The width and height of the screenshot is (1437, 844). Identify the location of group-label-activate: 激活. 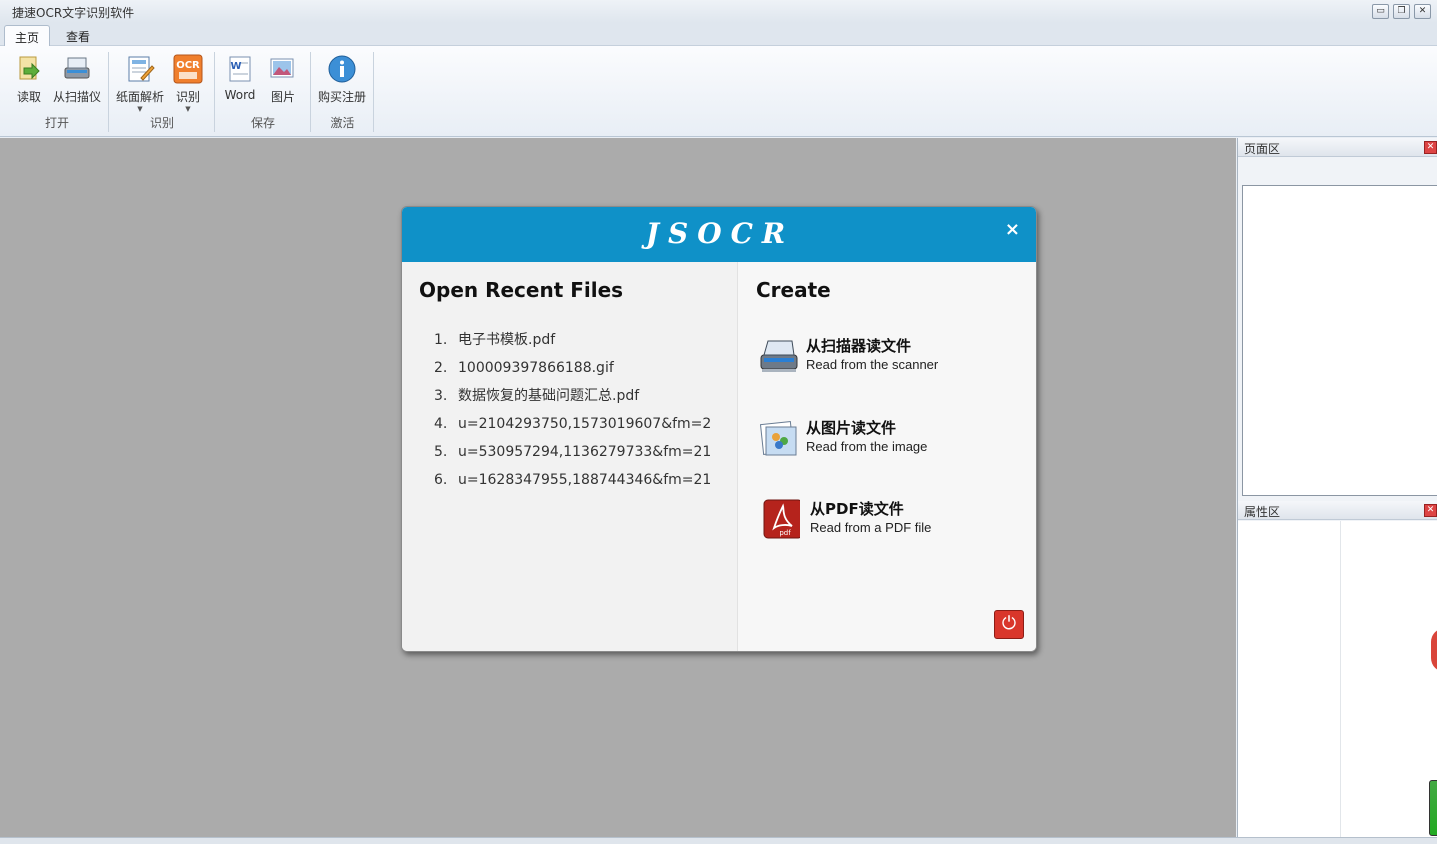
(342, 123).